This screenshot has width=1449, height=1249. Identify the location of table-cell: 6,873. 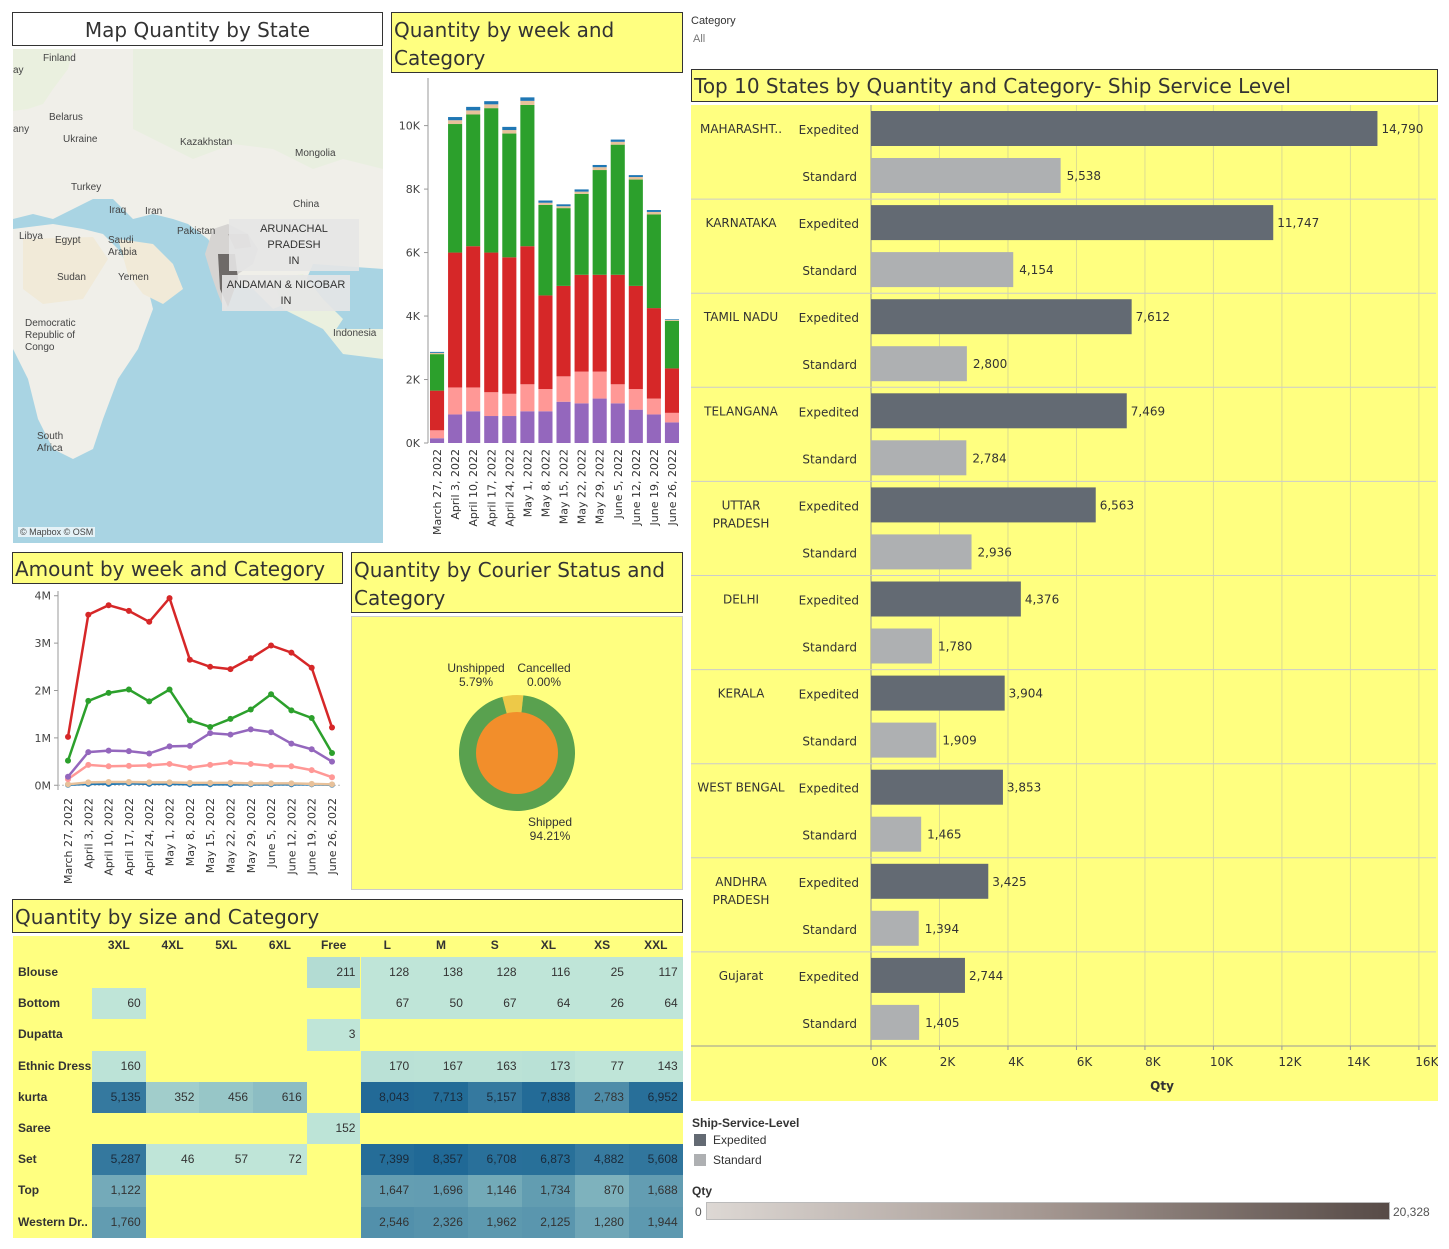
(548, 1160).